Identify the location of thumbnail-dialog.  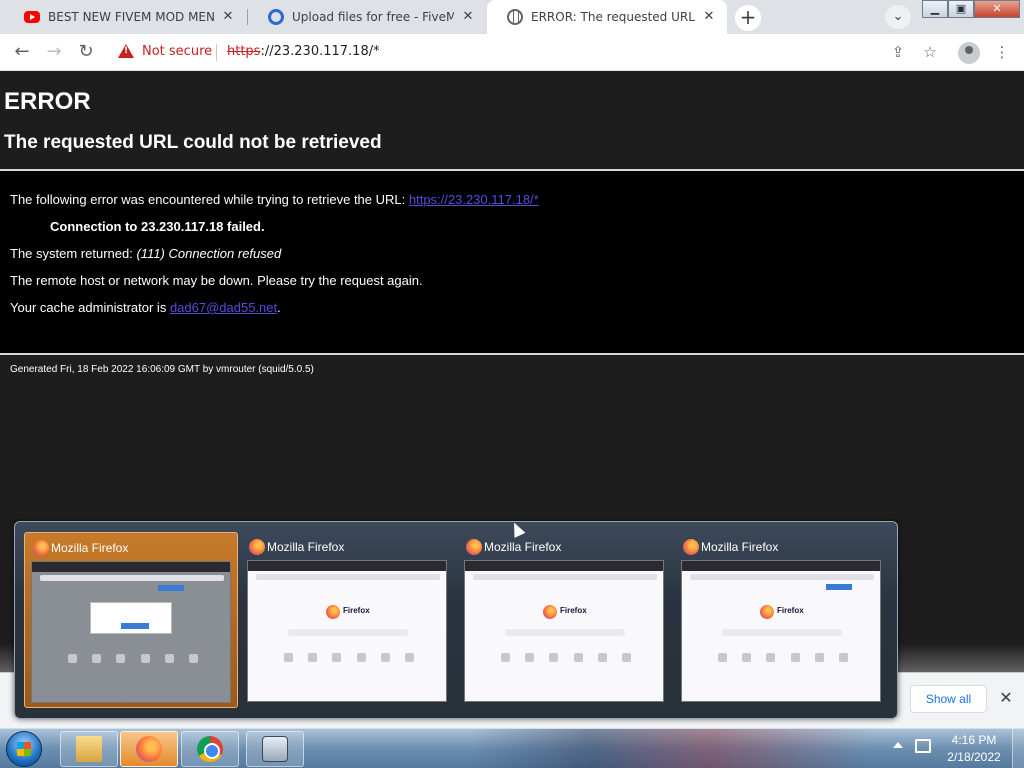
(131, 618).